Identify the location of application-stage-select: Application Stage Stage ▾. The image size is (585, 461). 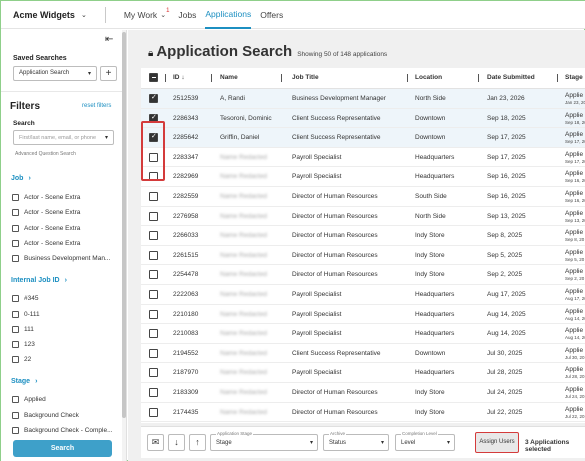
(264, 441).